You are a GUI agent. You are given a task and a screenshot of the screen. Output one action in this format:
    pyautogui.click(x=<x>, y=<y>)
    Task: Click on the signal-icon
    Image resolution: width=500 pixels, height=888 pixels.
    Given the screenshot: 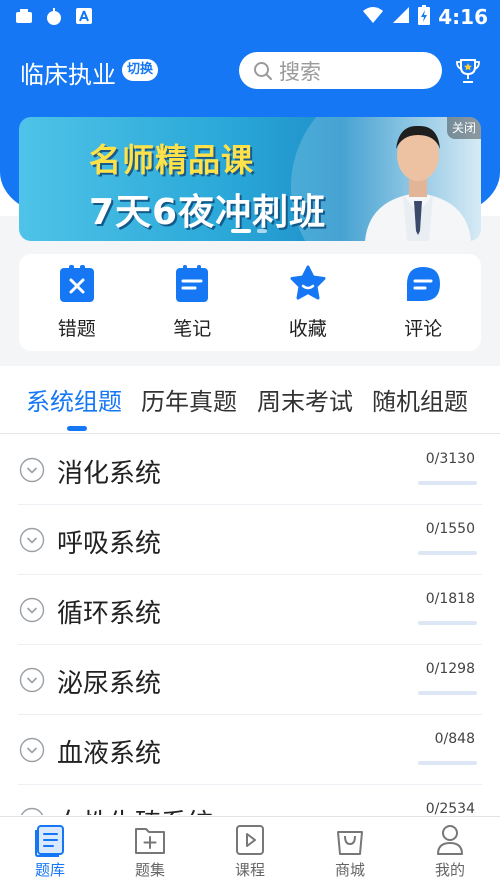 What is the action you would take?
    pyautogui.click(x=401, y=17)
    